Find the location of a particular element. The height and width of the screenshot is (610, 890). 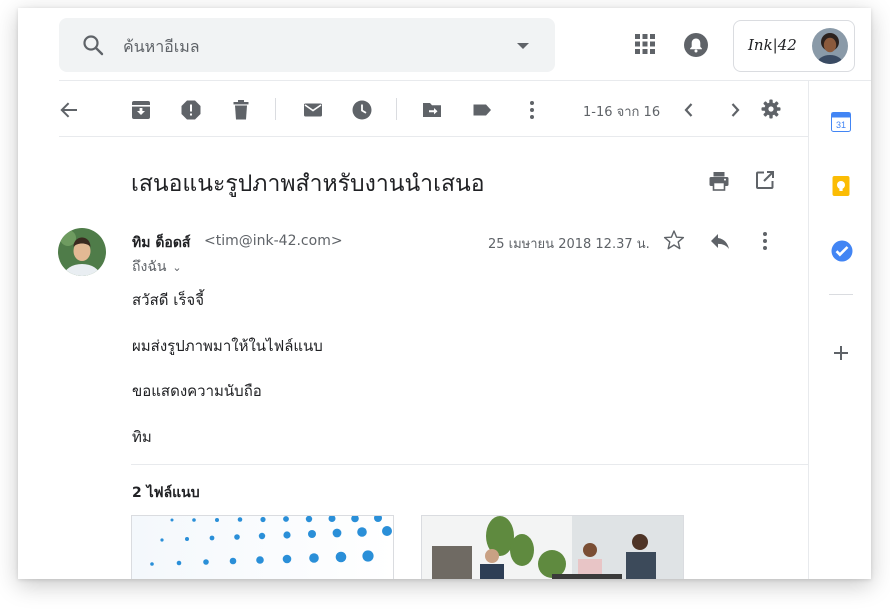

side-panel-divider is located at coordinates (841, 294).